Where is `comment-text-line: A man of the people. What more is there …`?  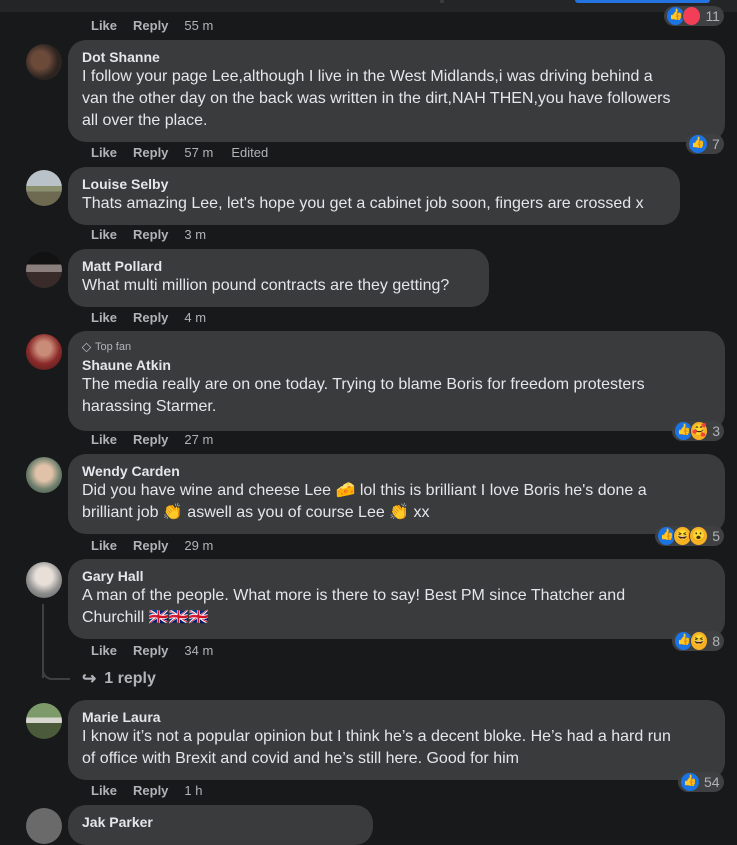
comment-text-line: A man of the people. What more is there … is located at coordinates (354, 595).